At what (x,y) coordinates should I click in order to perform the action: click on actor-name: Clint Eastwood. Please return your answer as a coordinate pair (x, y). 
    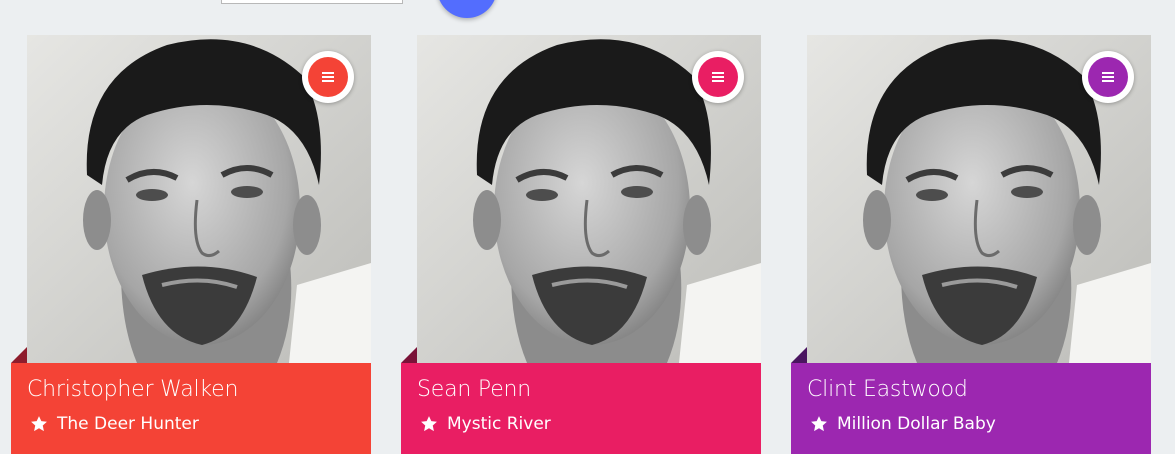
    Looking at the image, I should click on (887, 389).